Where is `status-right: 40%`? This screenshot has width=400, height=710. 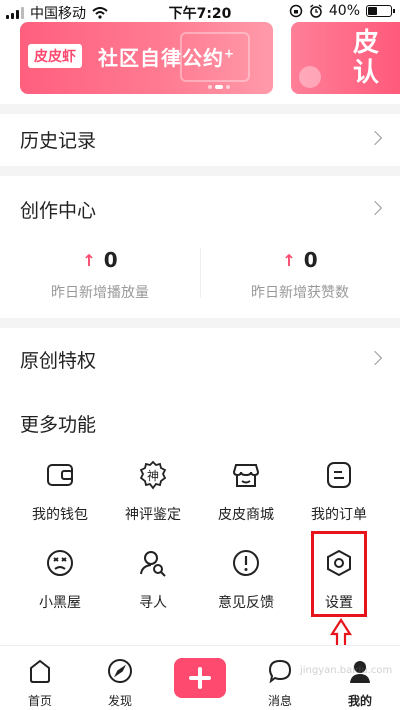 status-right: 40% is located at coordinates (342, 11).